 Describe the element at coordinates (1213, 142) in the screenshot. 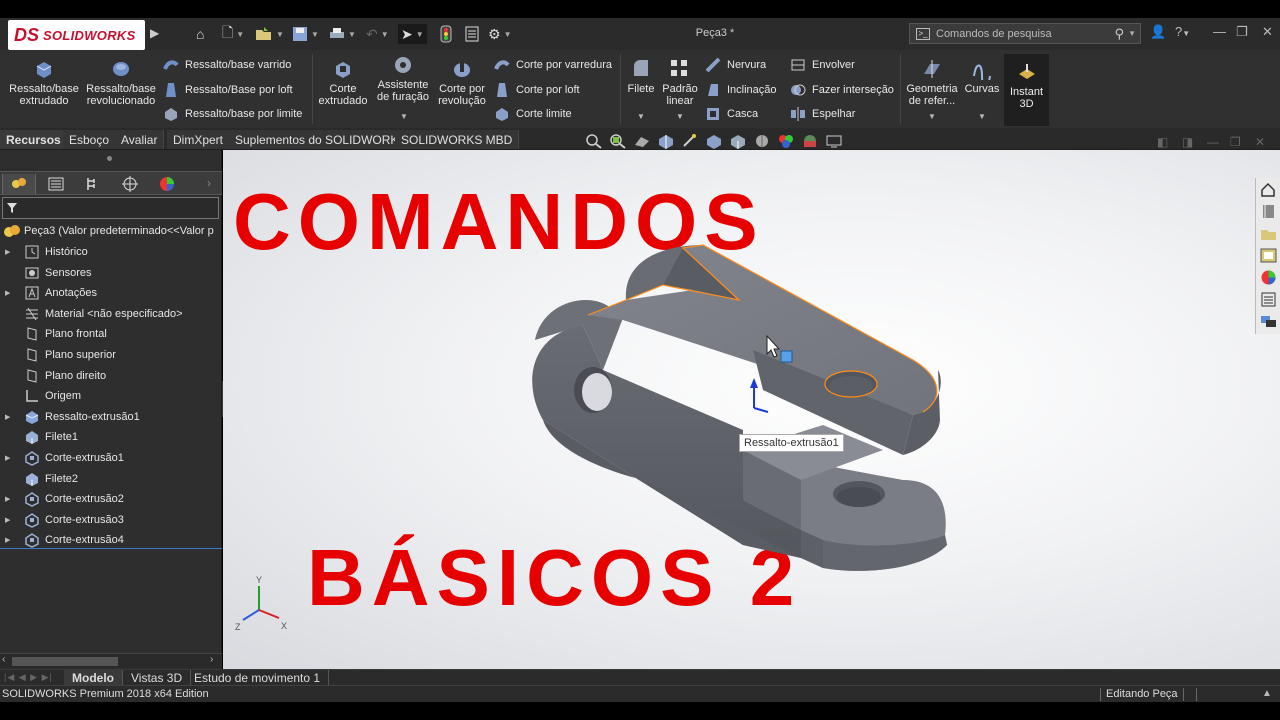

I see `viewport-minimize-icon: —` at that location.